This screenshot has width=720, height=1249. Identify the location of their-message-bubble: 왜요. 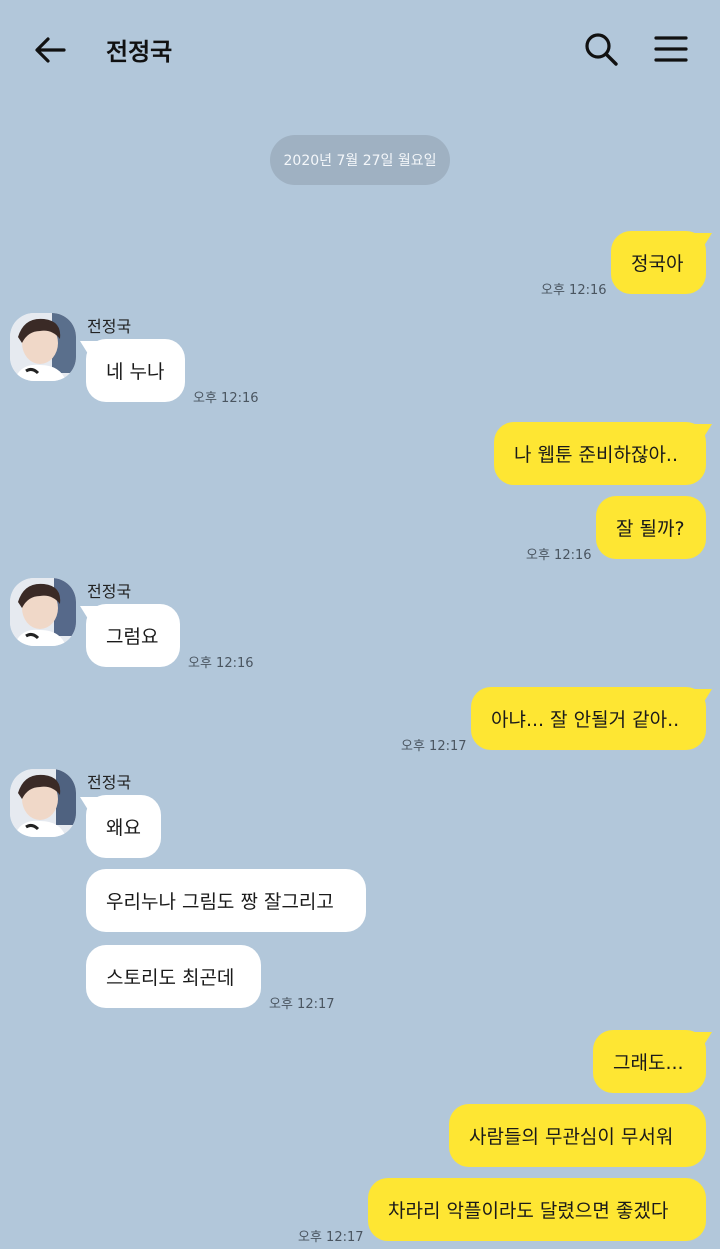
(120, 826).